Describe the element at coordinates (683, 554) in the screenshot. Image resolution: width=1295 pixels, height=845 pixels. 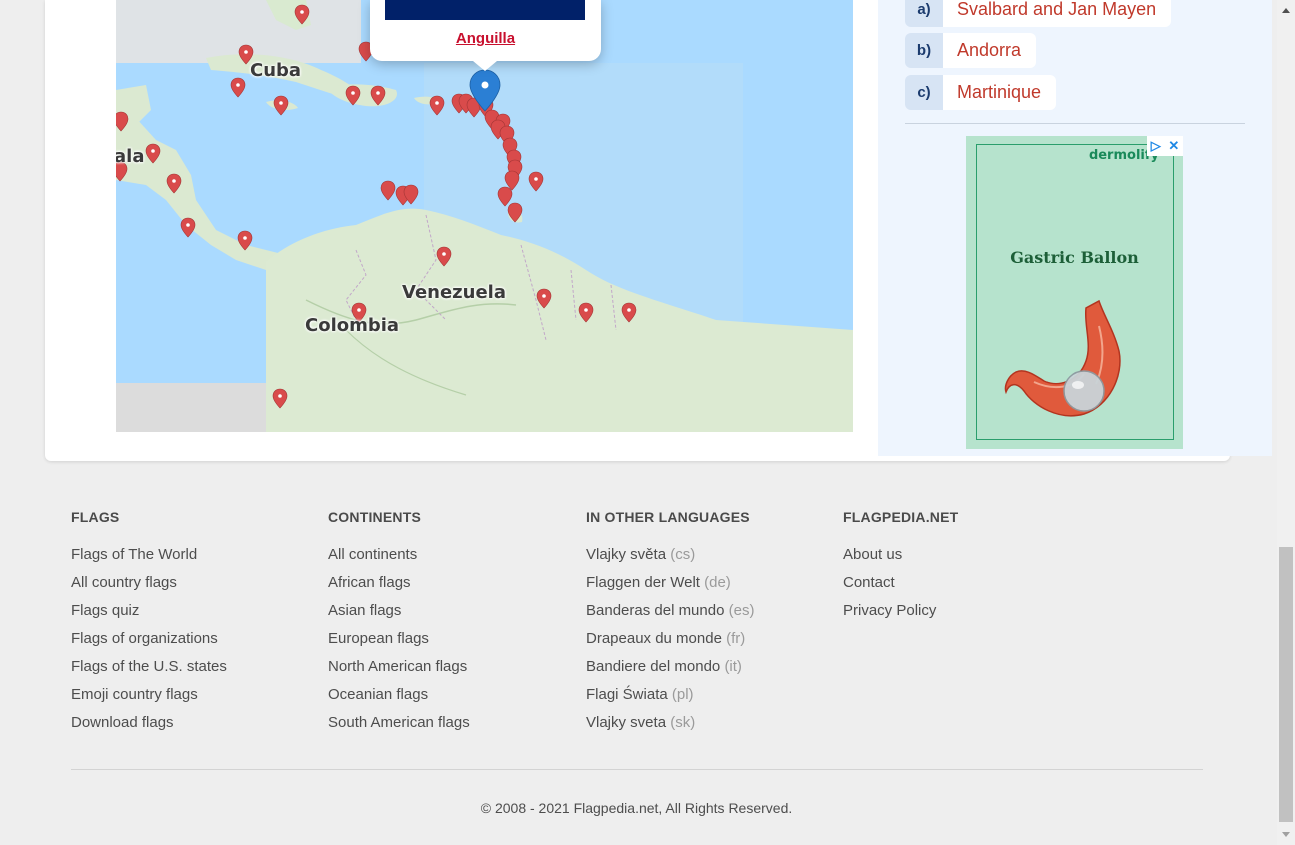
I see `language-code: (cs)` at that location.